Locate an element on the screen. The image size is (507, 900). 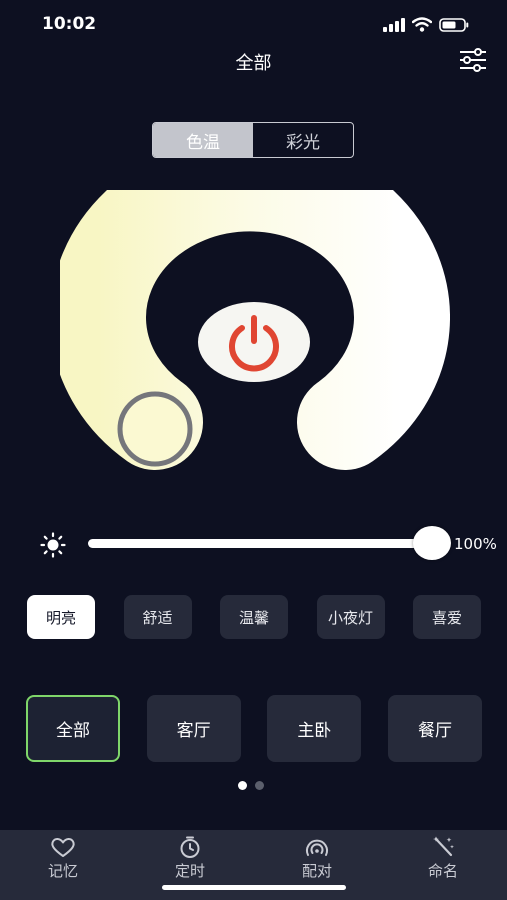
tab-memory-label: 记忆 is located at coordinates (62, 871).